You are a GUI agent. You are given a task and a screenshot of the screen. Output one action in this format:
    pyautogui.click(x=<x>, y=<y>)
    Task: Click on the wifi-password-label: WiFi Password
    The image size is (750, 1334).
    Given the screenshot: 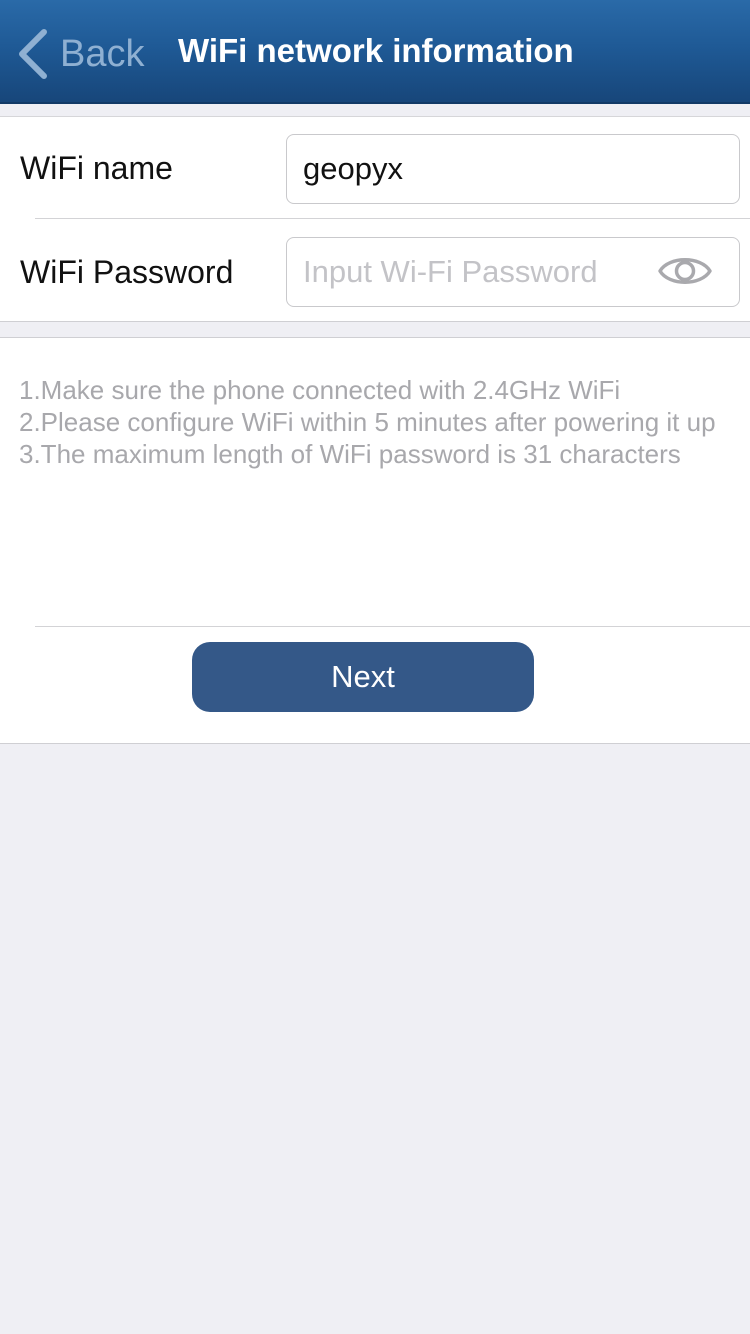 What is the action you would take?
    pyautogui.click(x=127, y=272)
    